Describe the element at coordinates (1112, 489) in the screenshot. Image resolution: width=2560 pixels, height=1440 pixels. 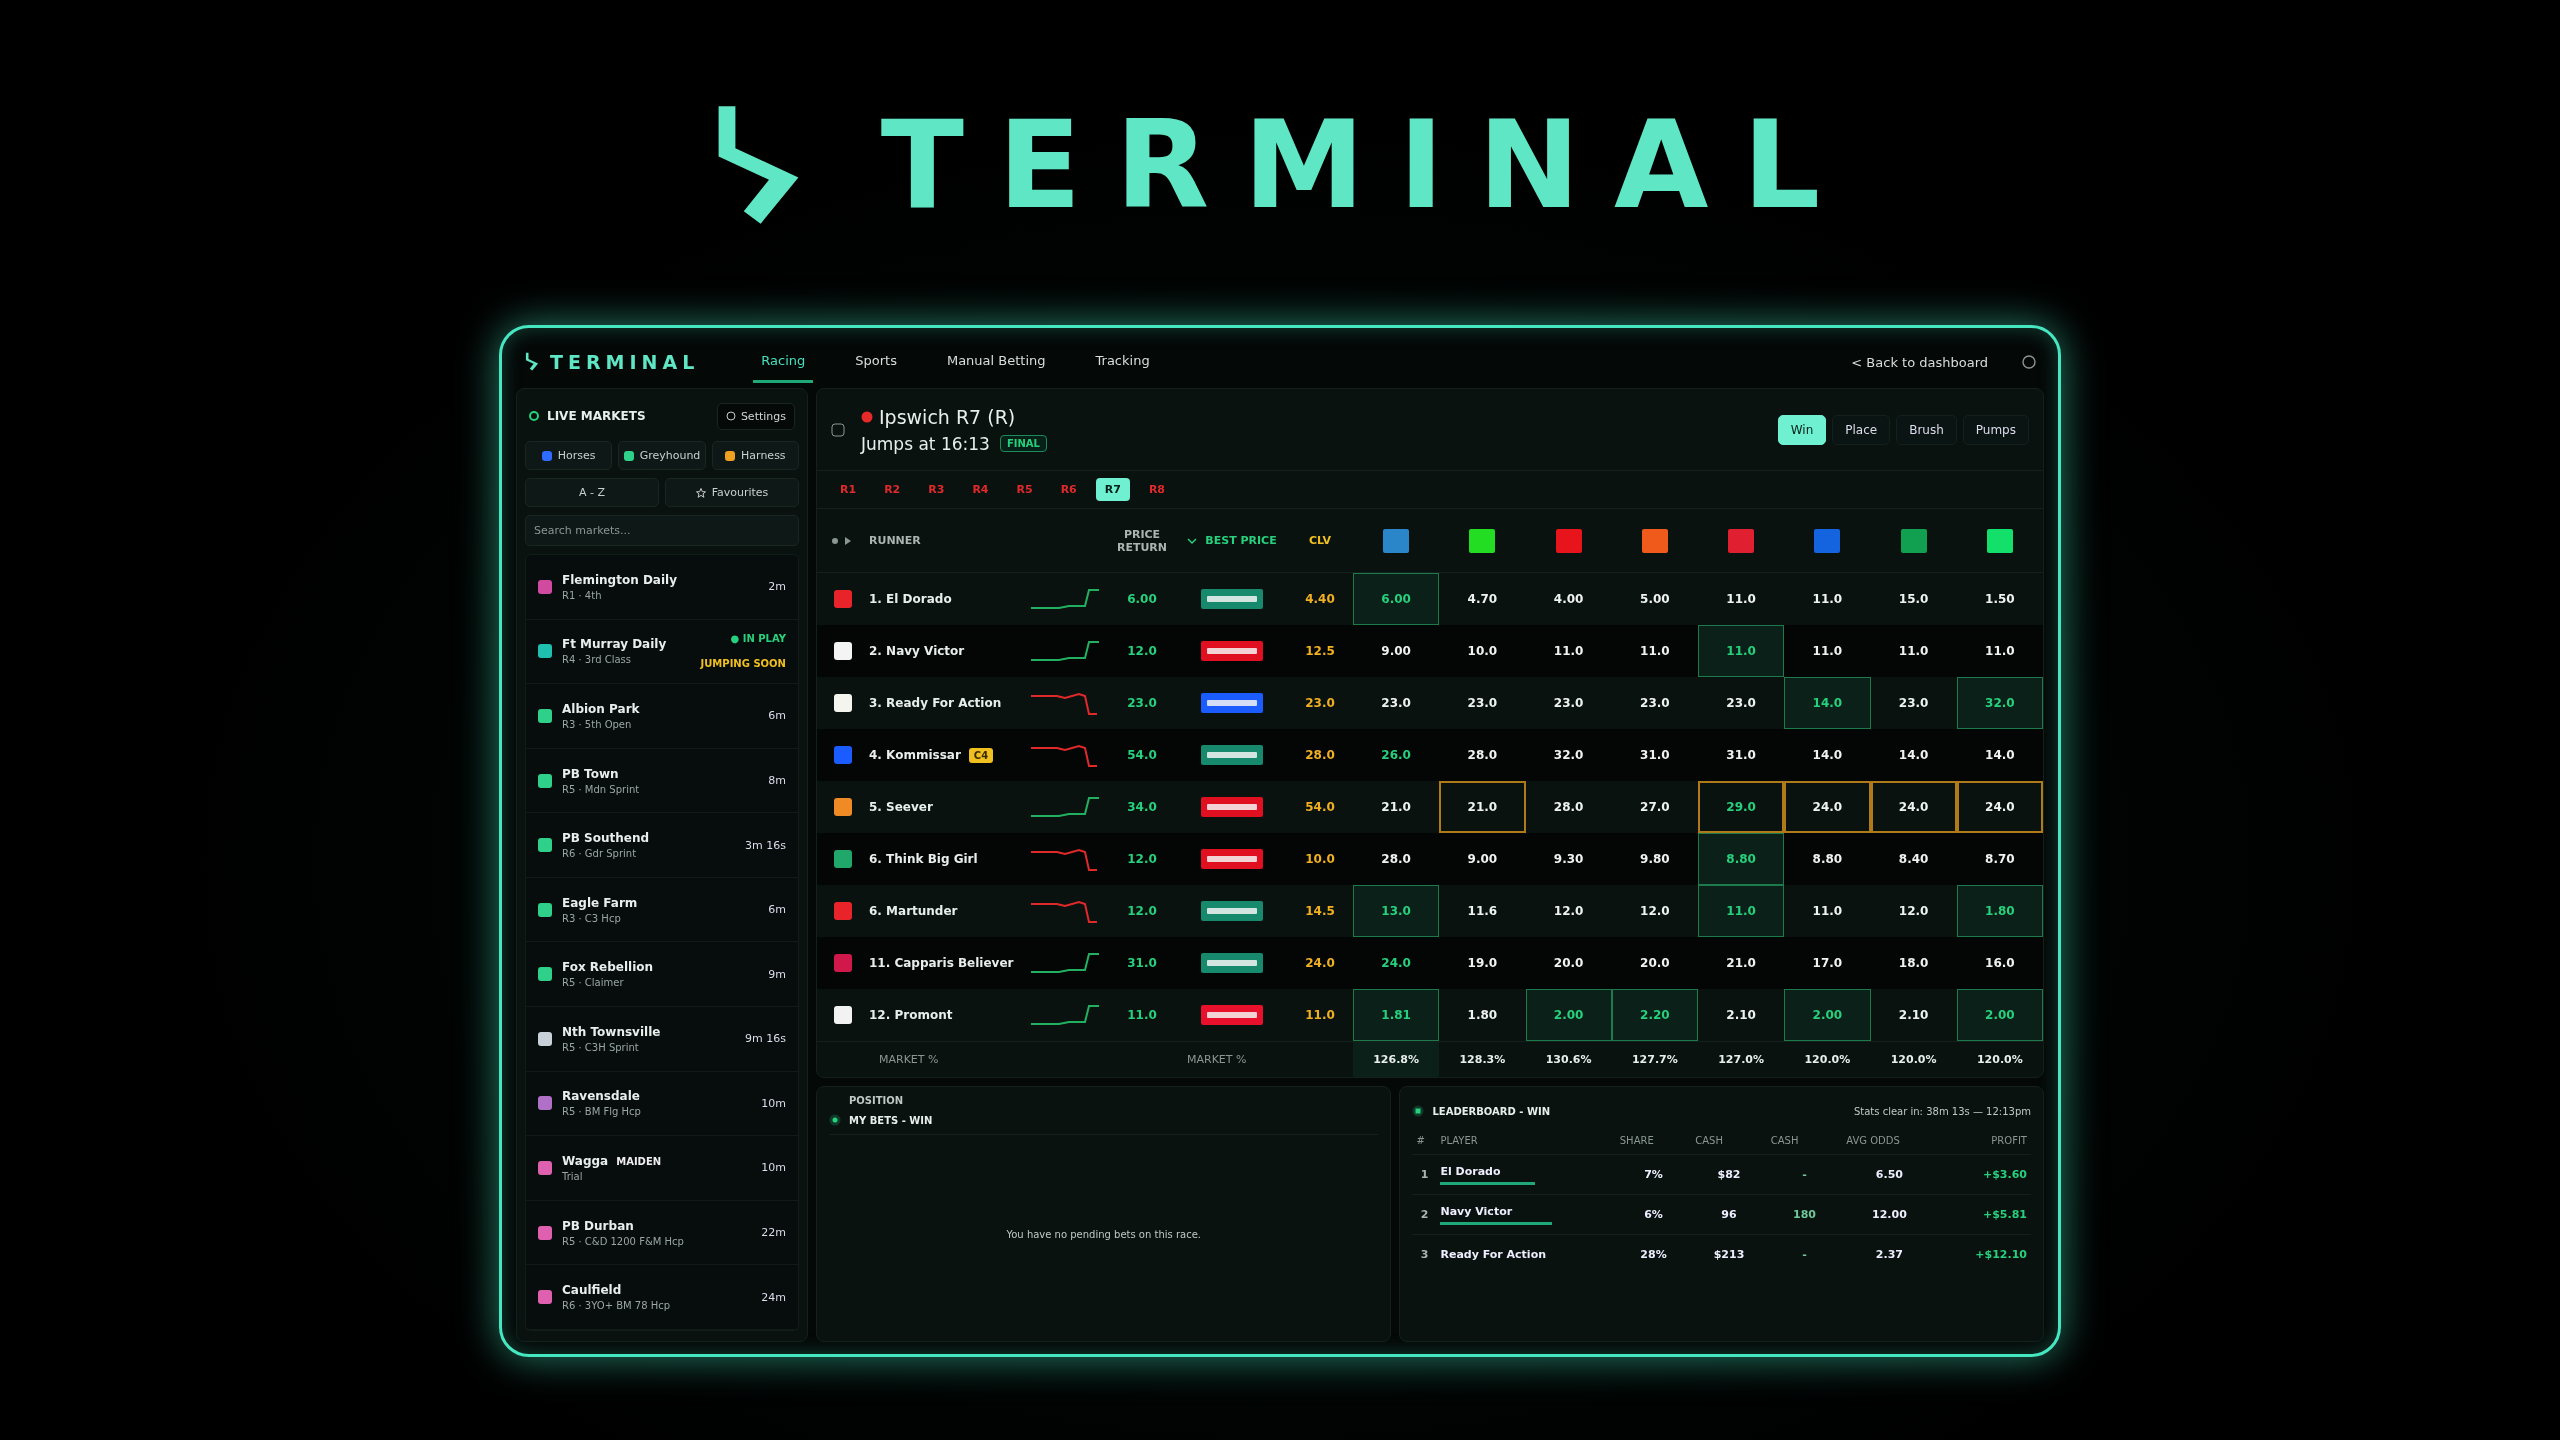
I see `race-tab: R7` at that location.